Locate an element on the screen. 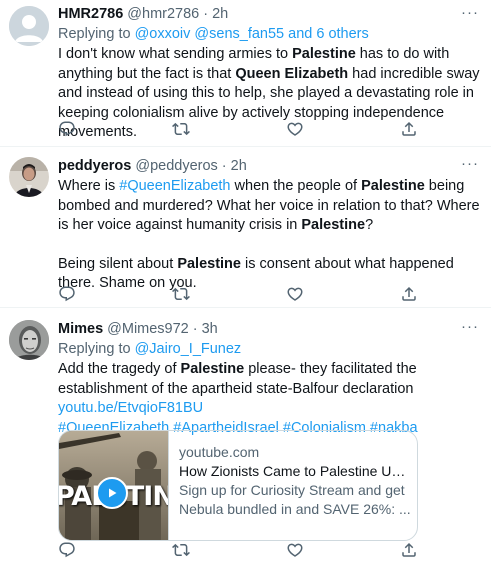 The image size is (491, 566). user-handle: @Mimes972 is located at coordinates (148, 329).